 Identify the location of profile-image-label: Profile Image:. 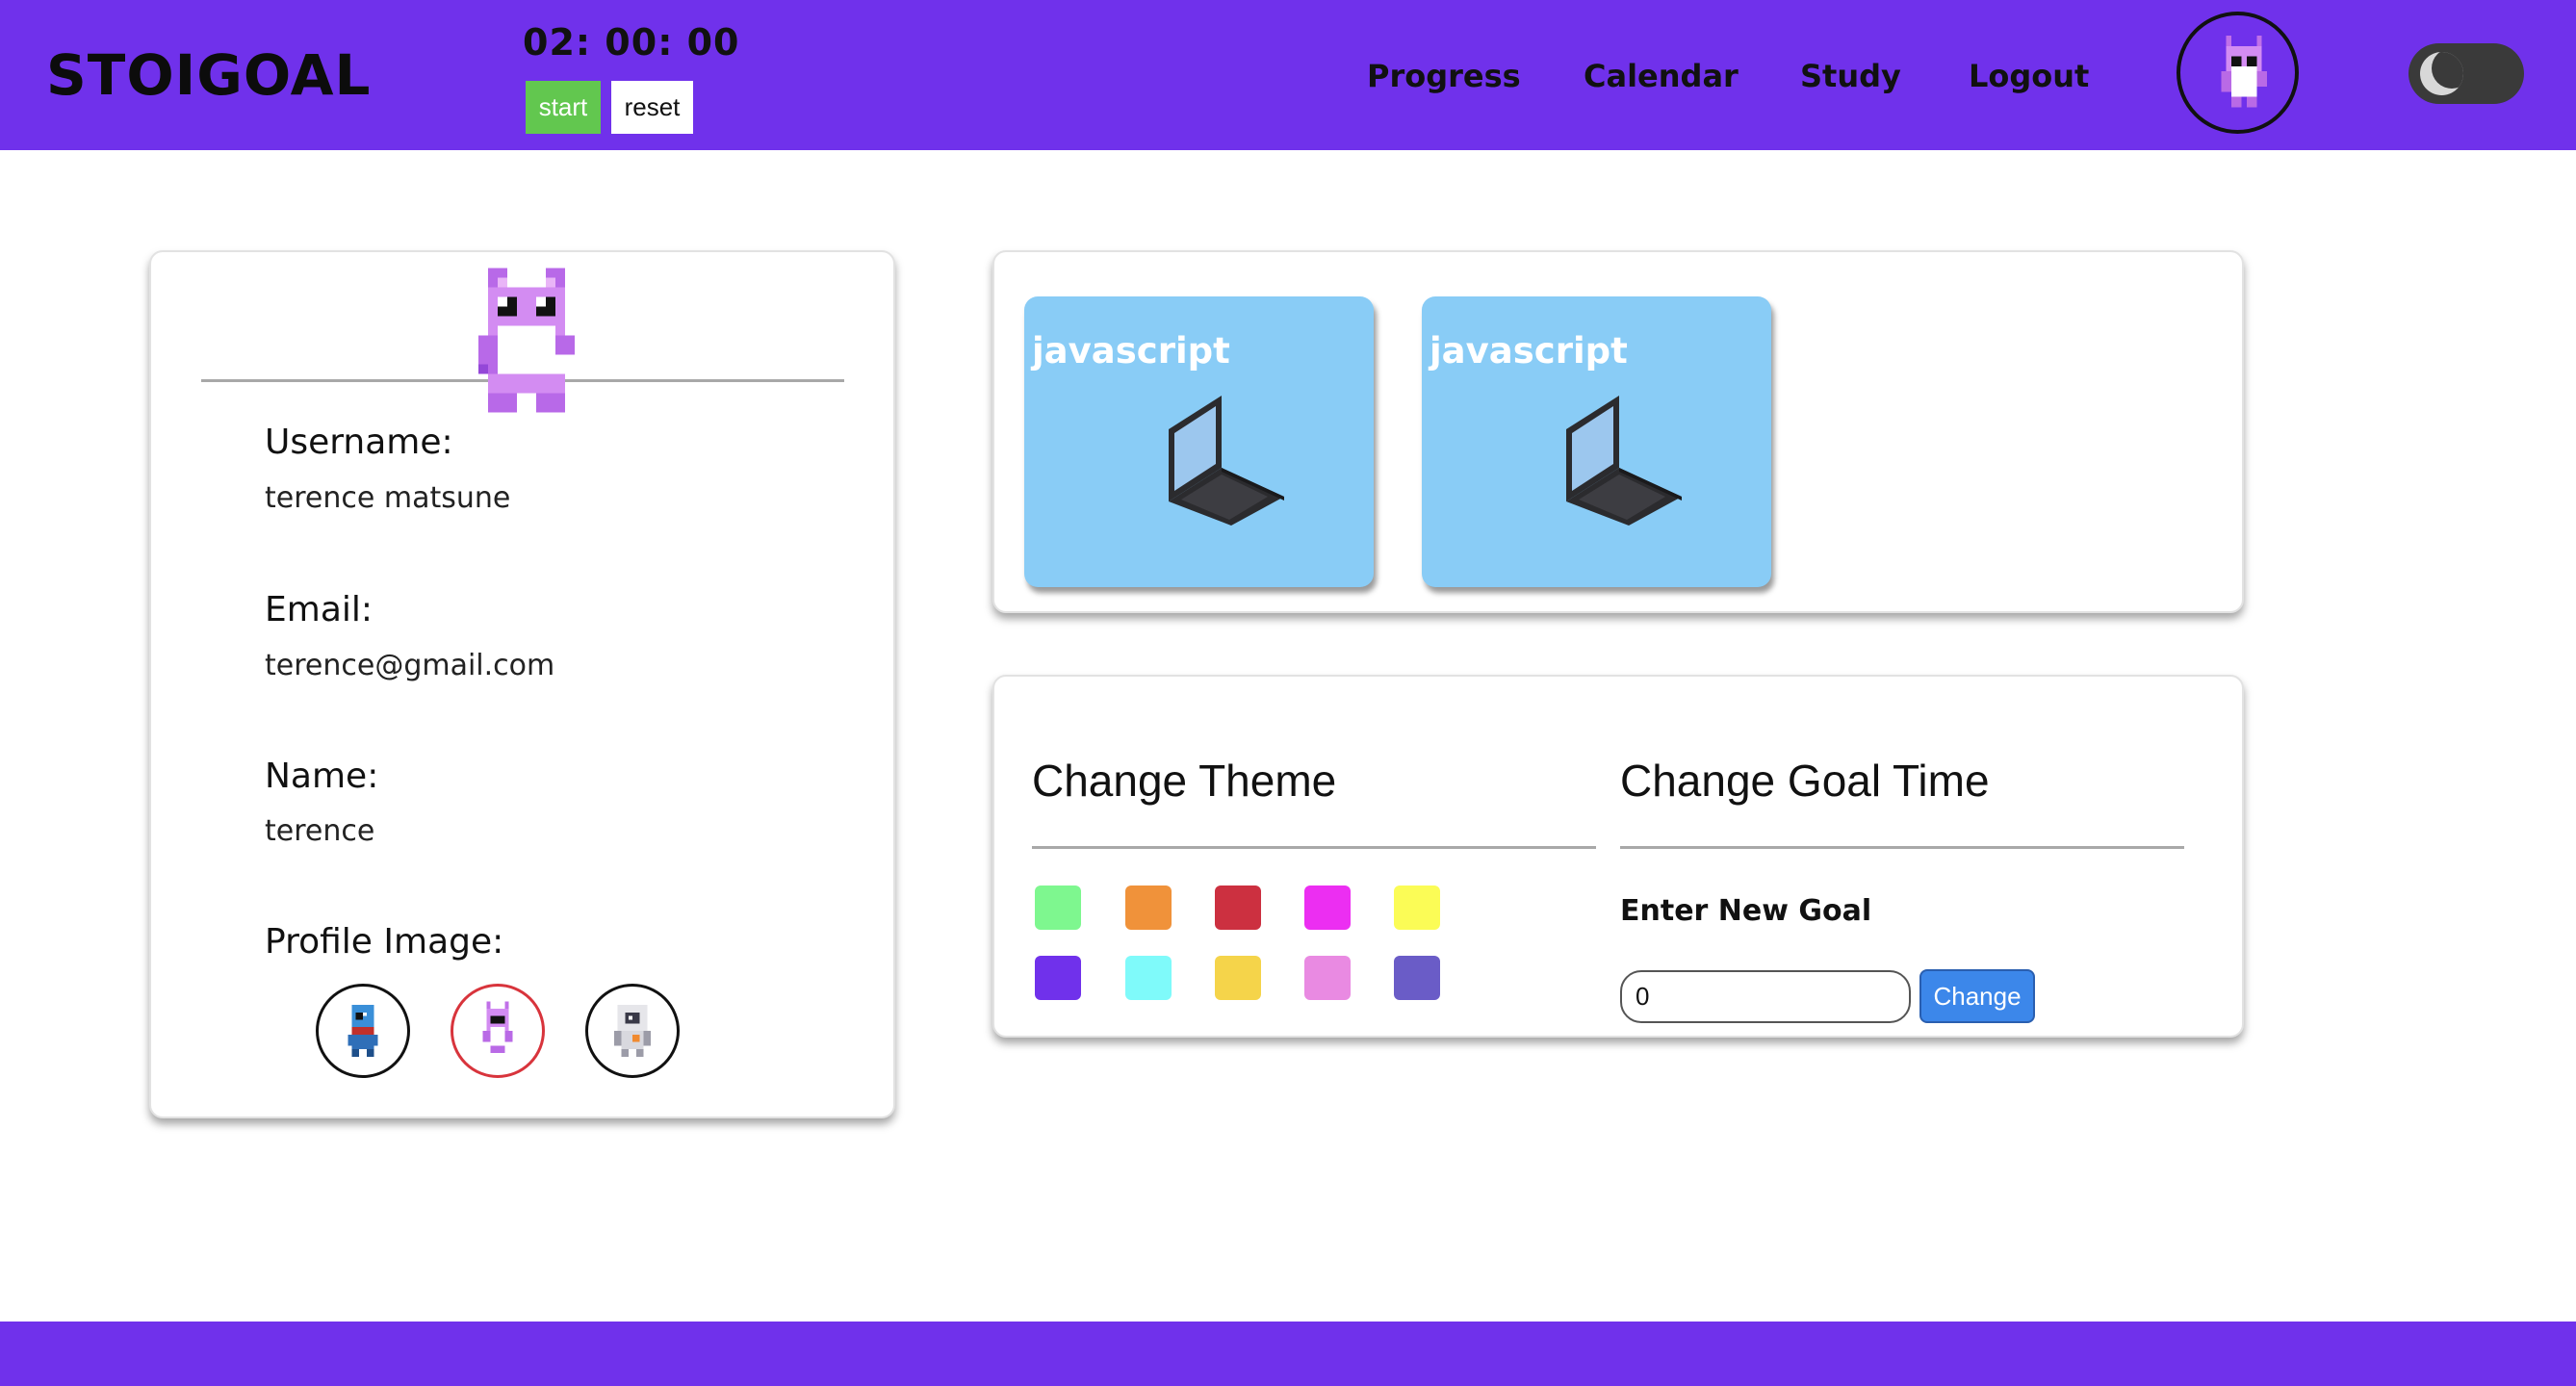
(384, 942).